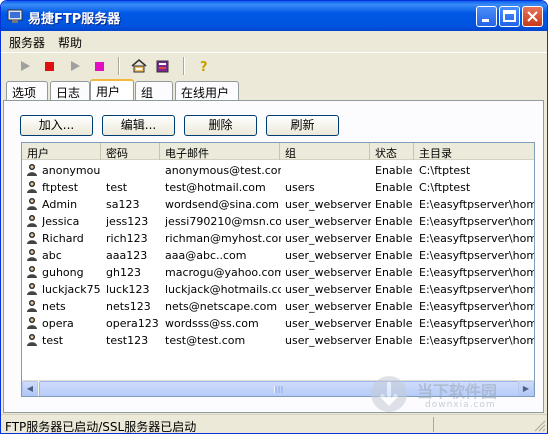 This screenshot has height=434, width=548. What do you see at coordinates (71, 289) in the screenshot?
I see `cell-user: luckjack75` at bounding box center [71, 289].